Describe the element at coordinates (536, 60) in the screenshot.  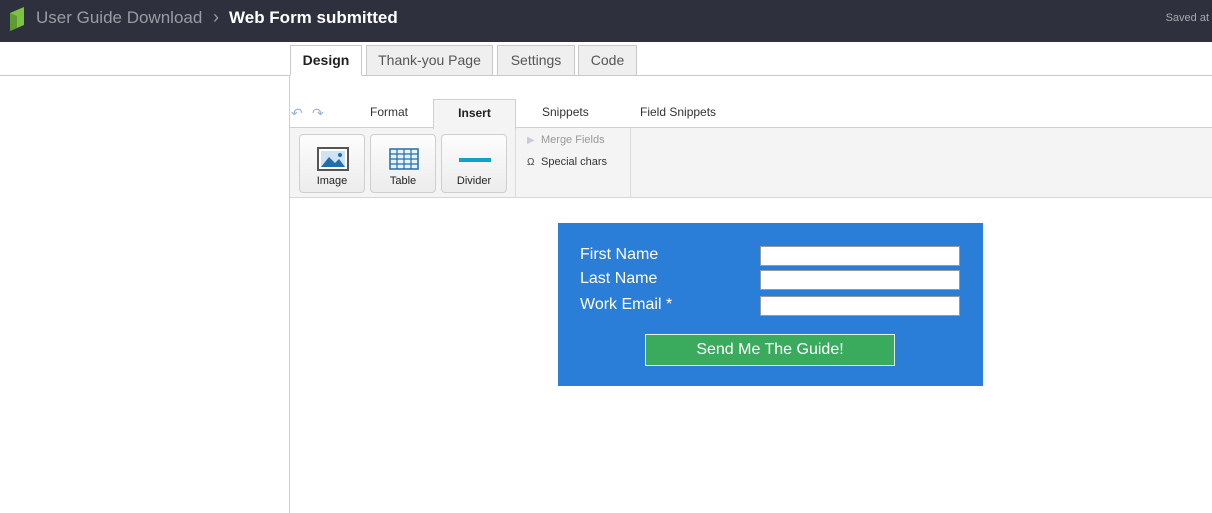
I see `tab-settings: Settings` at that location.